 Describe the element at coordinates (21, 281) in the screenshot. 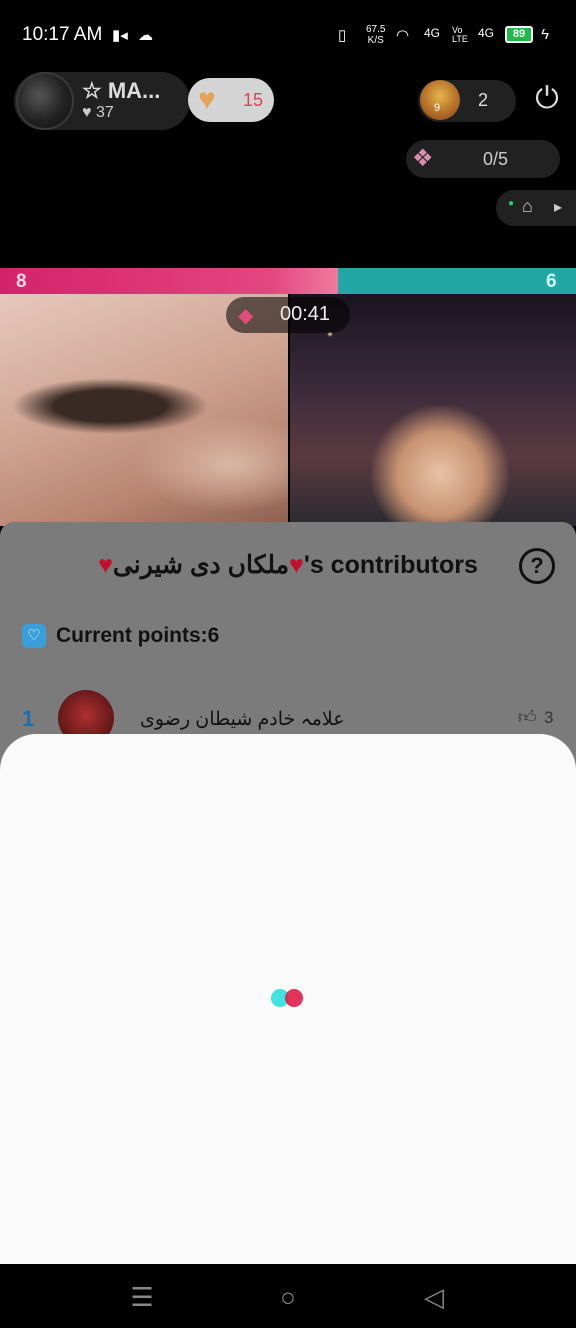

I see `battle-score-left: 8` at that location.